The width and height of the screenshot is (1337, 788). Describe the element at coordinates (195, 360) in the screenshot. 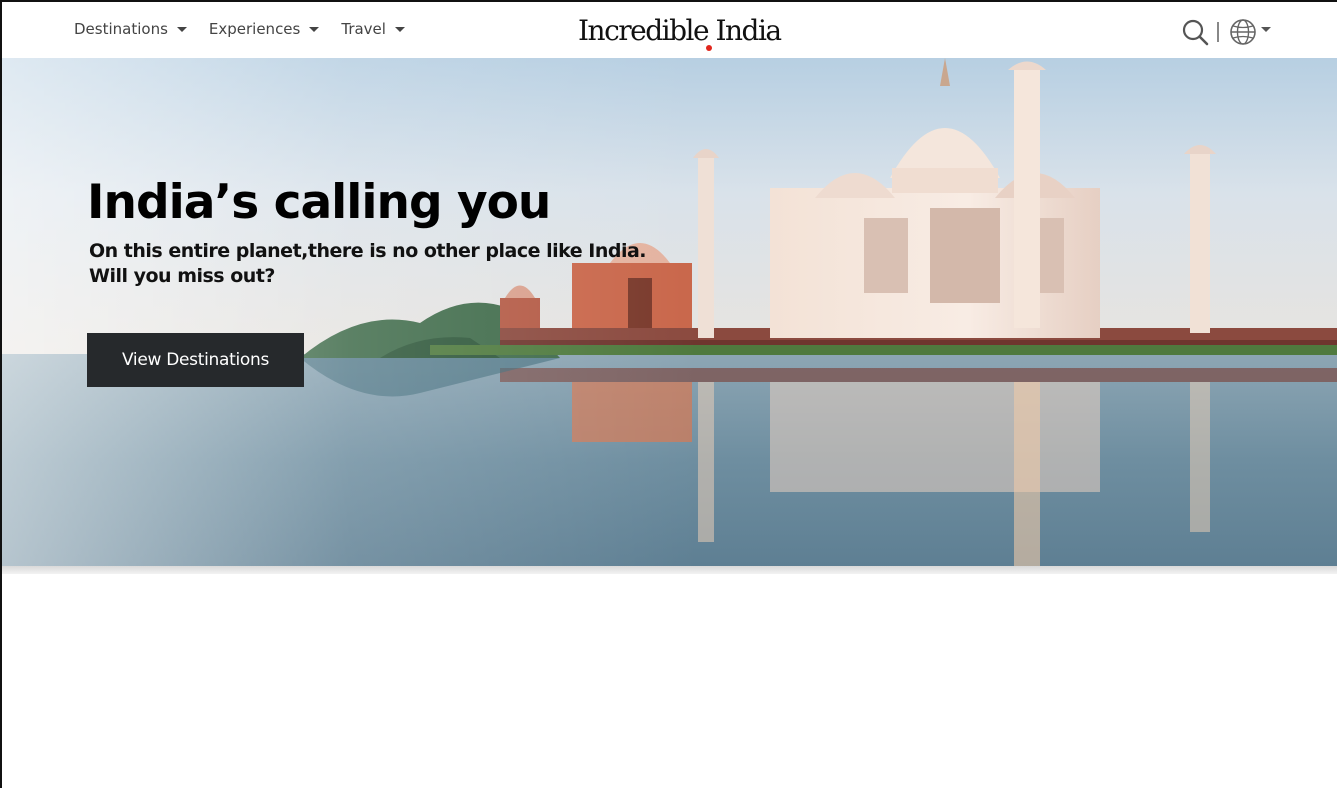

I see `view-destinations-button: View Destinations` at that location.